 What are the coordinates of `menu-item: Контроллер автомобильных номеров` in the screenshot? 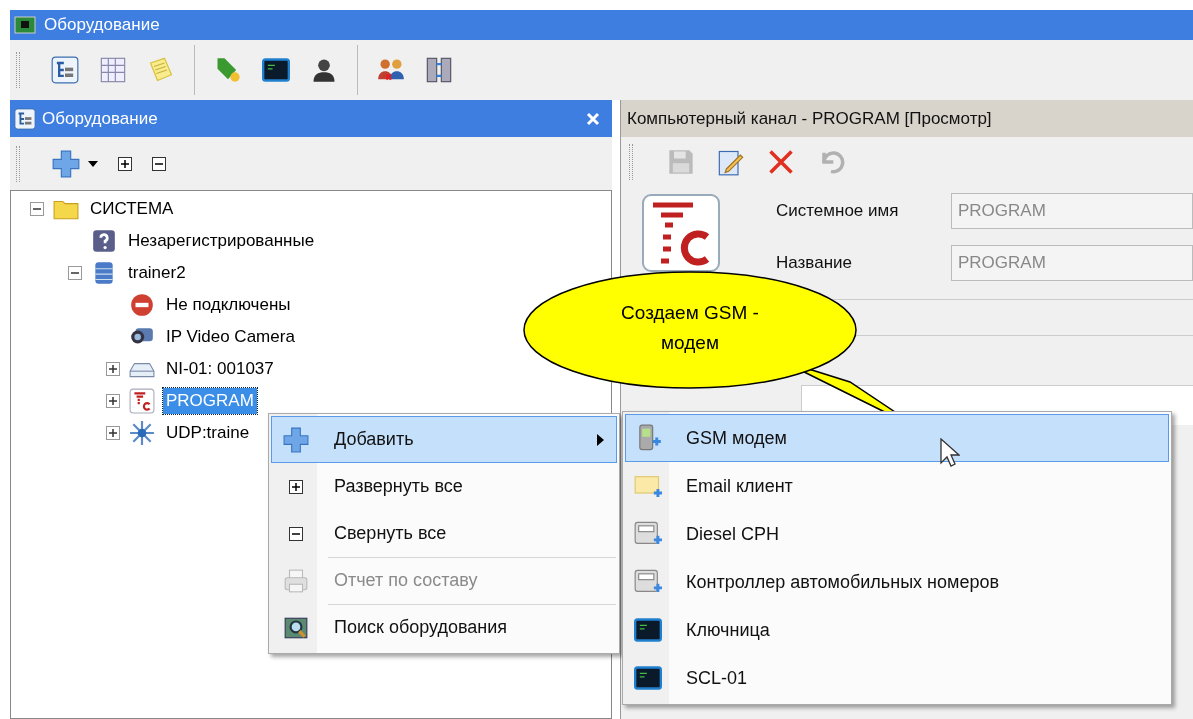 It's located at (897, 582).